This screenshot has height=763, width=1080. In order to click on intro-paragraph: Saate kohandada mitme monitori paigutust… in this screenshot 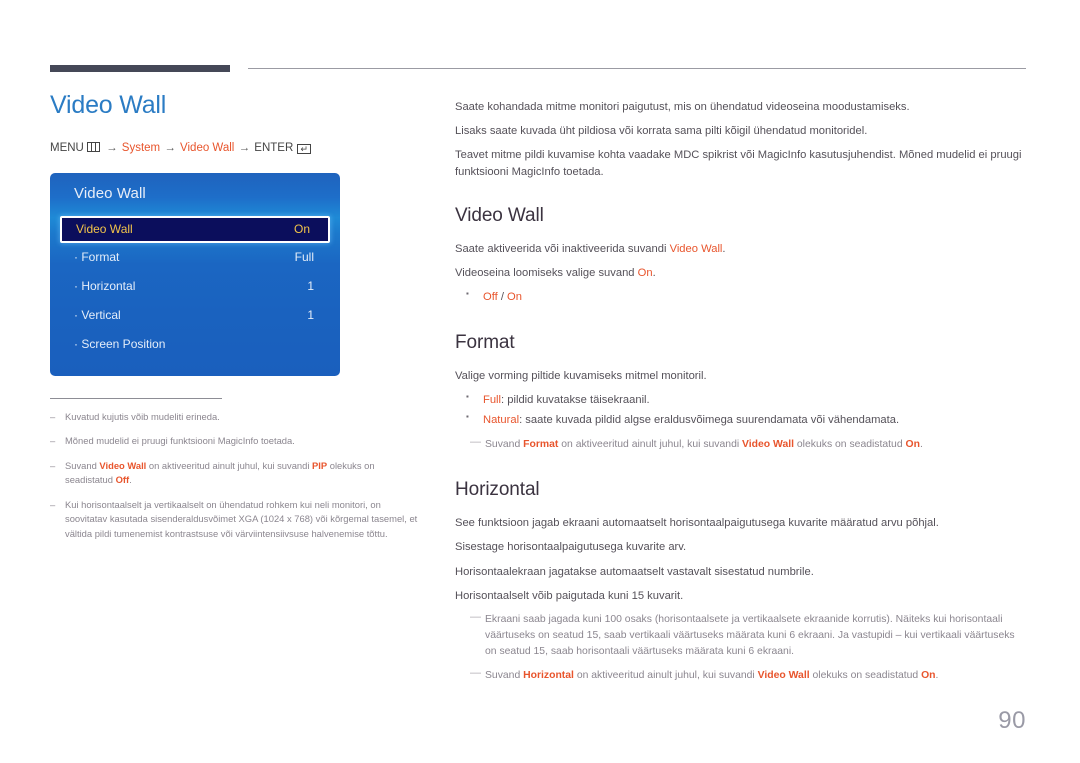, I will do `click(682, 107)`.